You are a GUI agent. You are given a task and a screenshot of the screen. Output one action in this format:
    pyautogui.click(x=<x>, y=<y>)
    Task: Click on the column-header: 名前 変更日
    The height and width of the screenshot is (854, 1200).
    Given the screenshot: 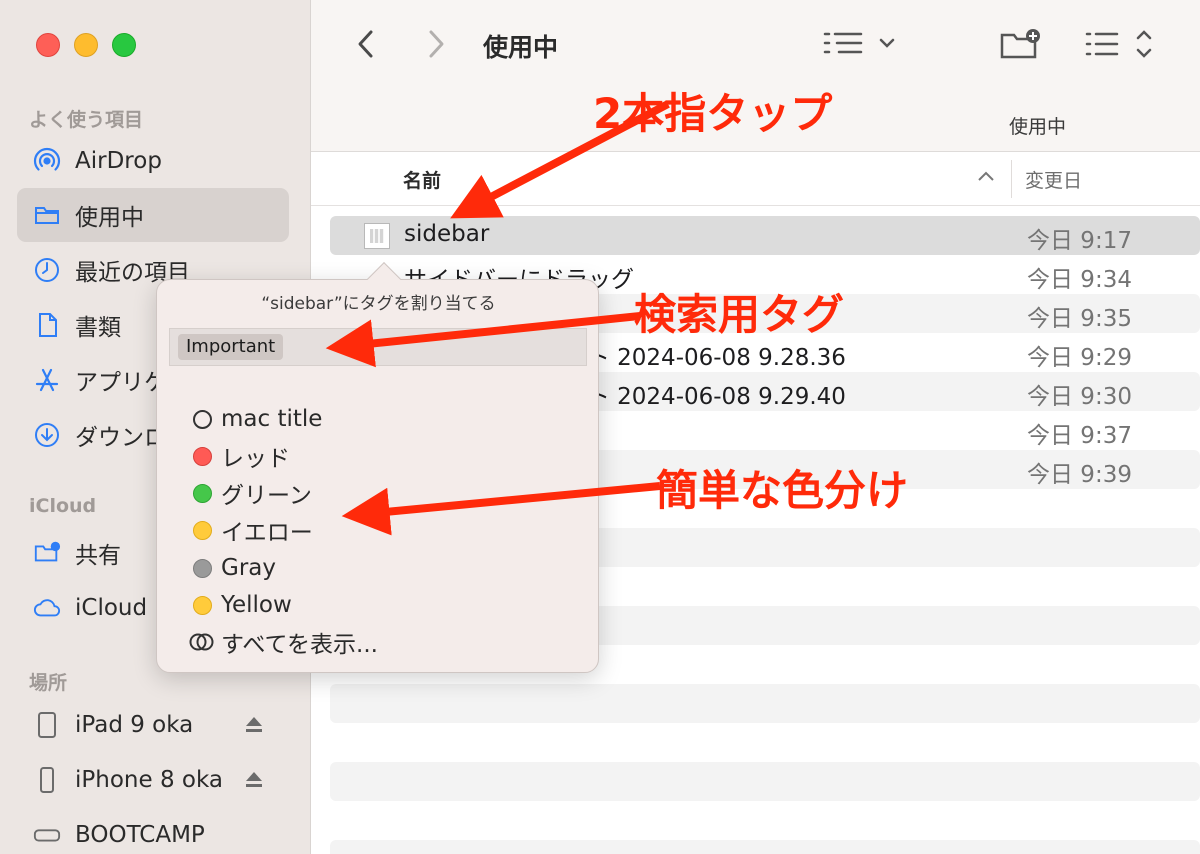 What is the action you would take?
    pyautogui.click(x=755, y=179)
    